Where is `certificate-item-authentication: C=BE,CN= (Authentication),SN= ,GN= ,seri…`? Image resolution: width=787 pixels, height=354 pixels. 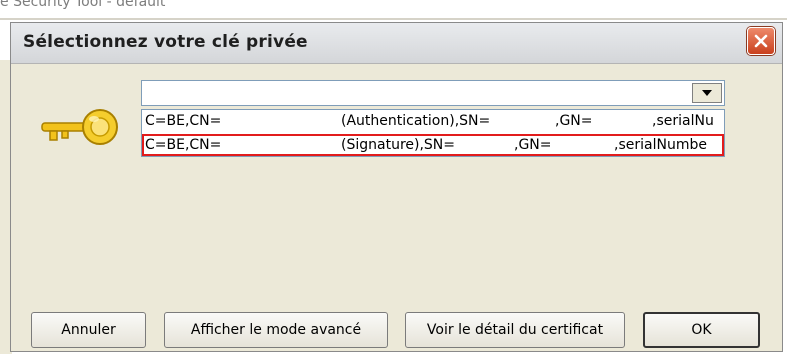
certificate-item-authentication: C=BE,CN= (Authentication),SN= ,GN= ,seri… is located at coordinates (433, 122).